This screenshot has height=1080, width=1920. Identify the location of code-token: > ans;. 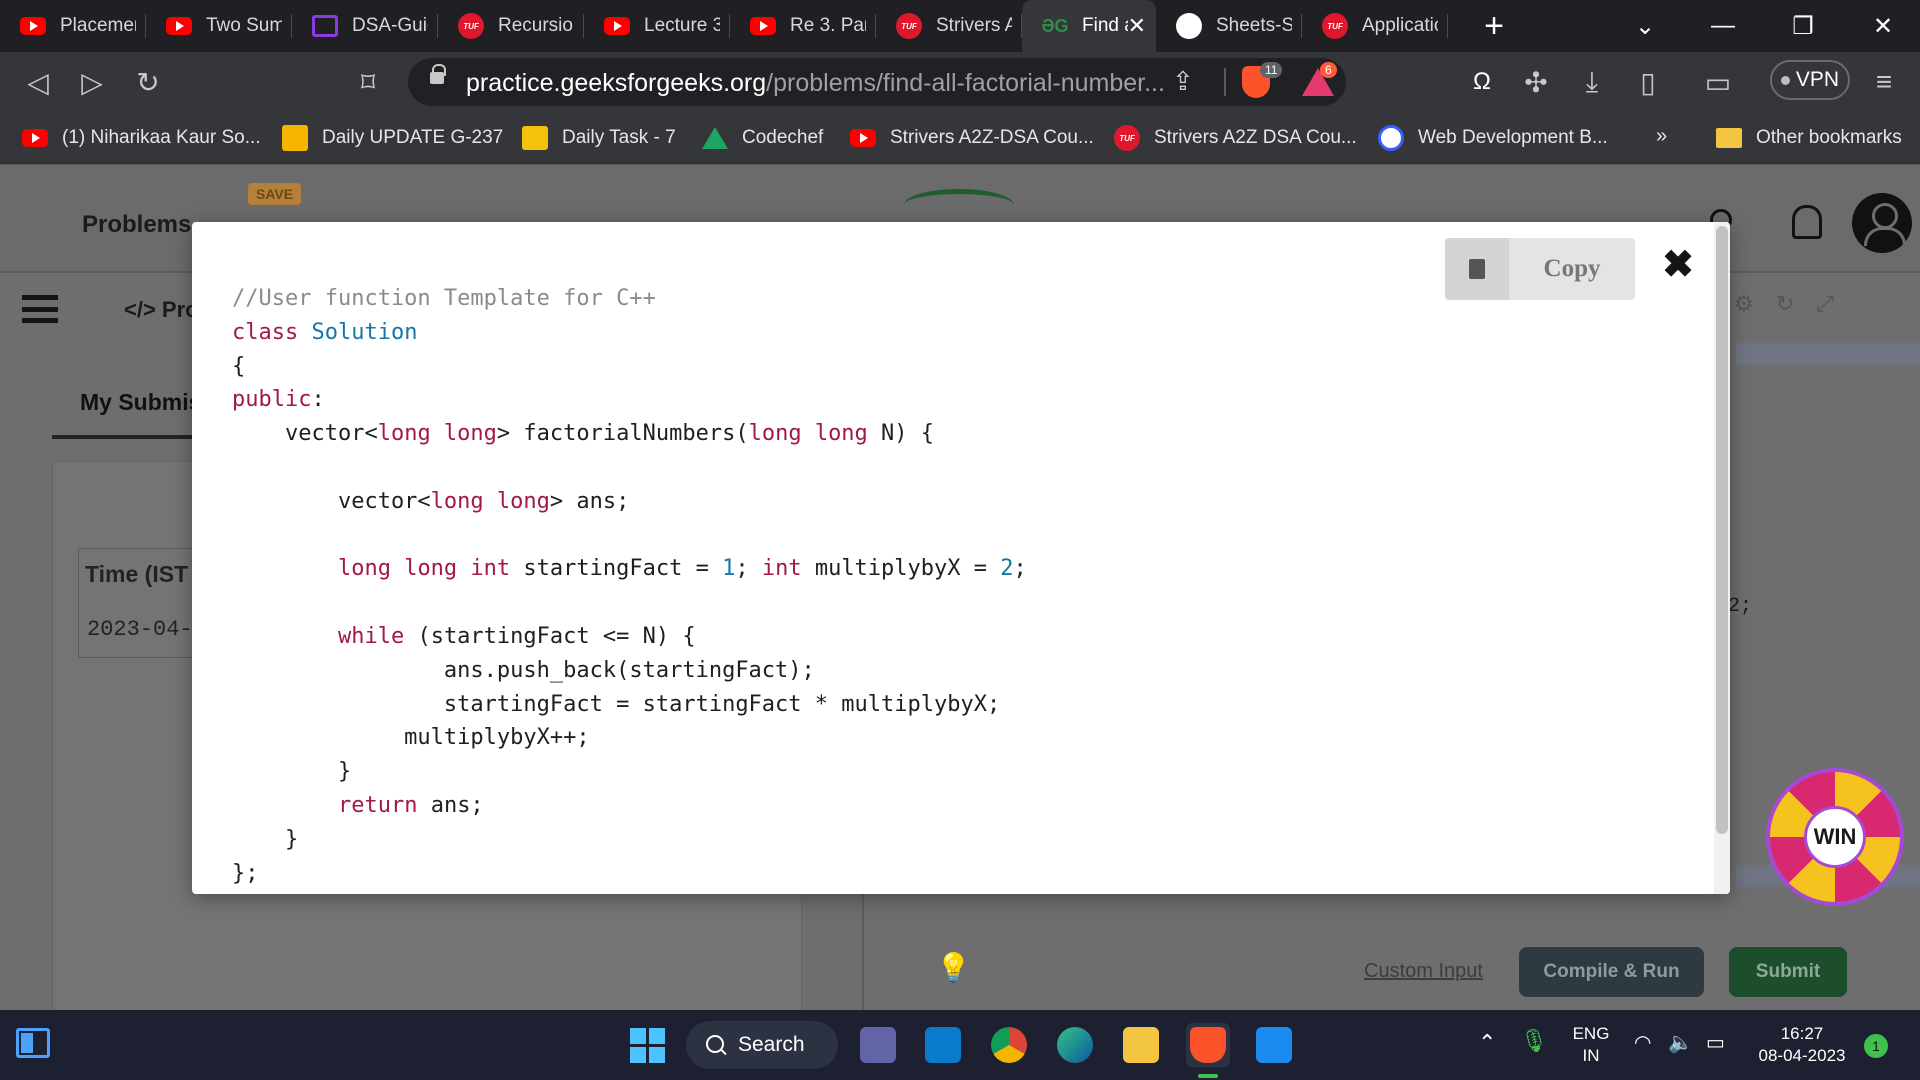
(589, 501).